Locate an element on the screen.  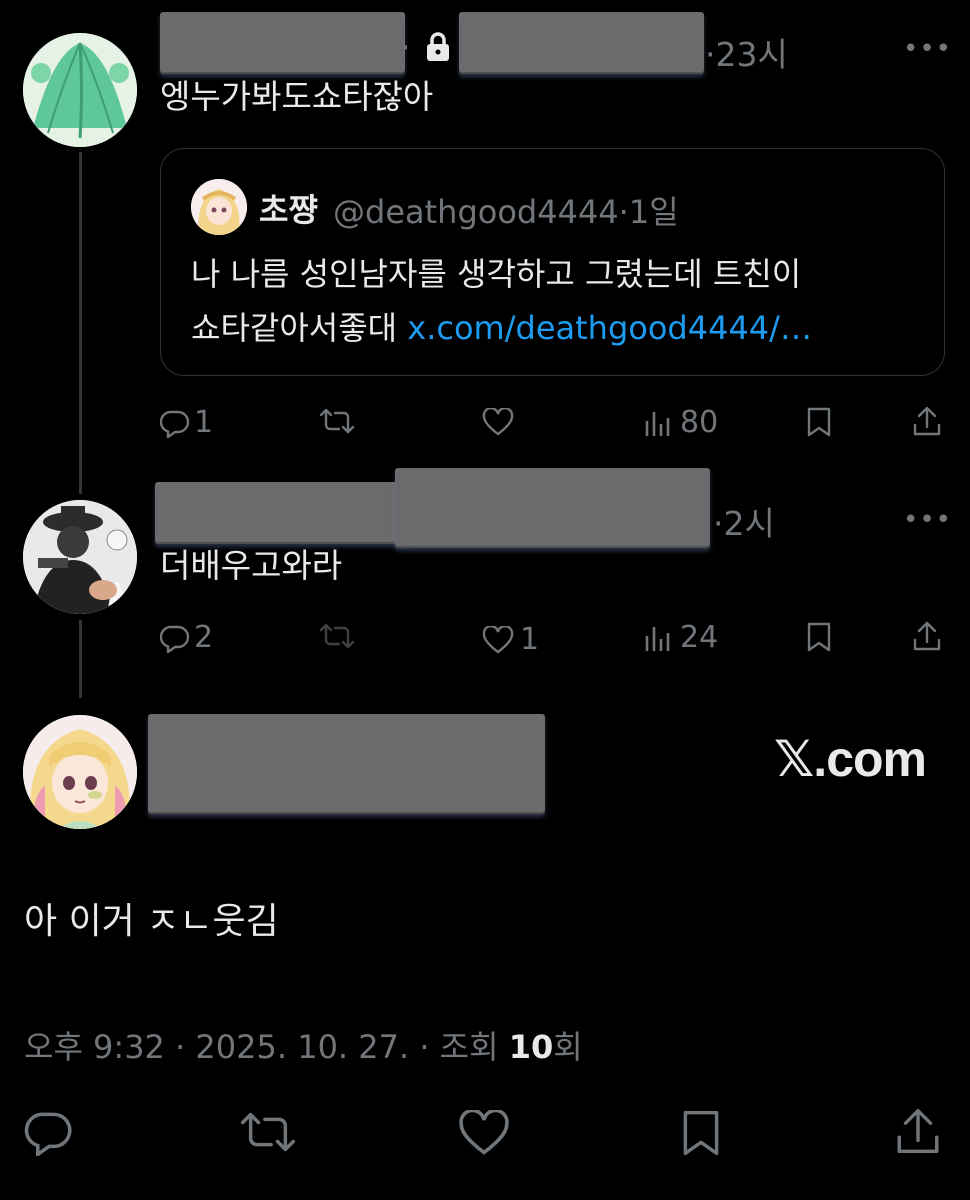
quote-handle: @deathgood4444 is located at coordinates (476, 212).